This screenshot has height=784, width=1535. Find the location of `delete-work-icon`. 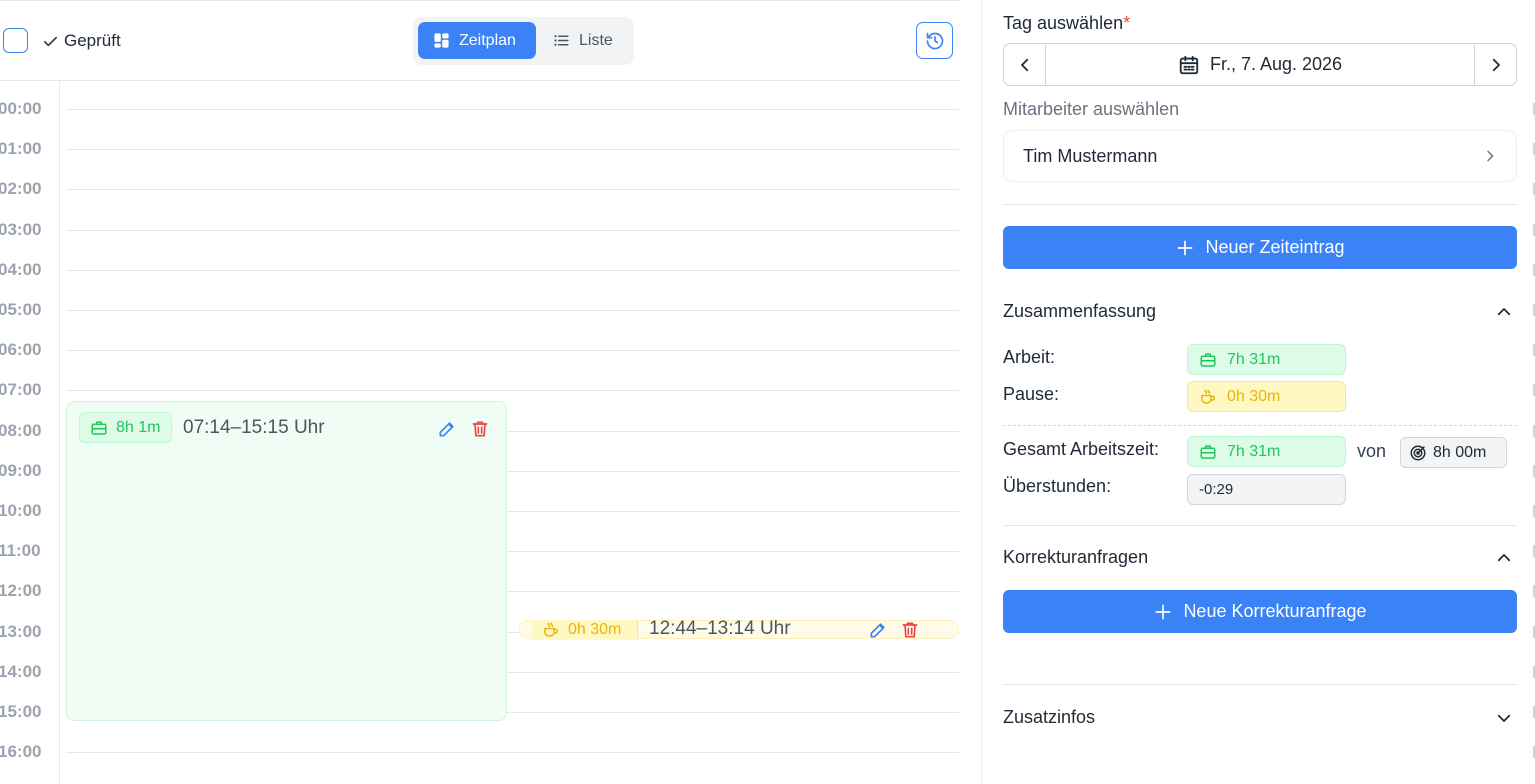

delete-work-icon is located at coordinates (480, 429).